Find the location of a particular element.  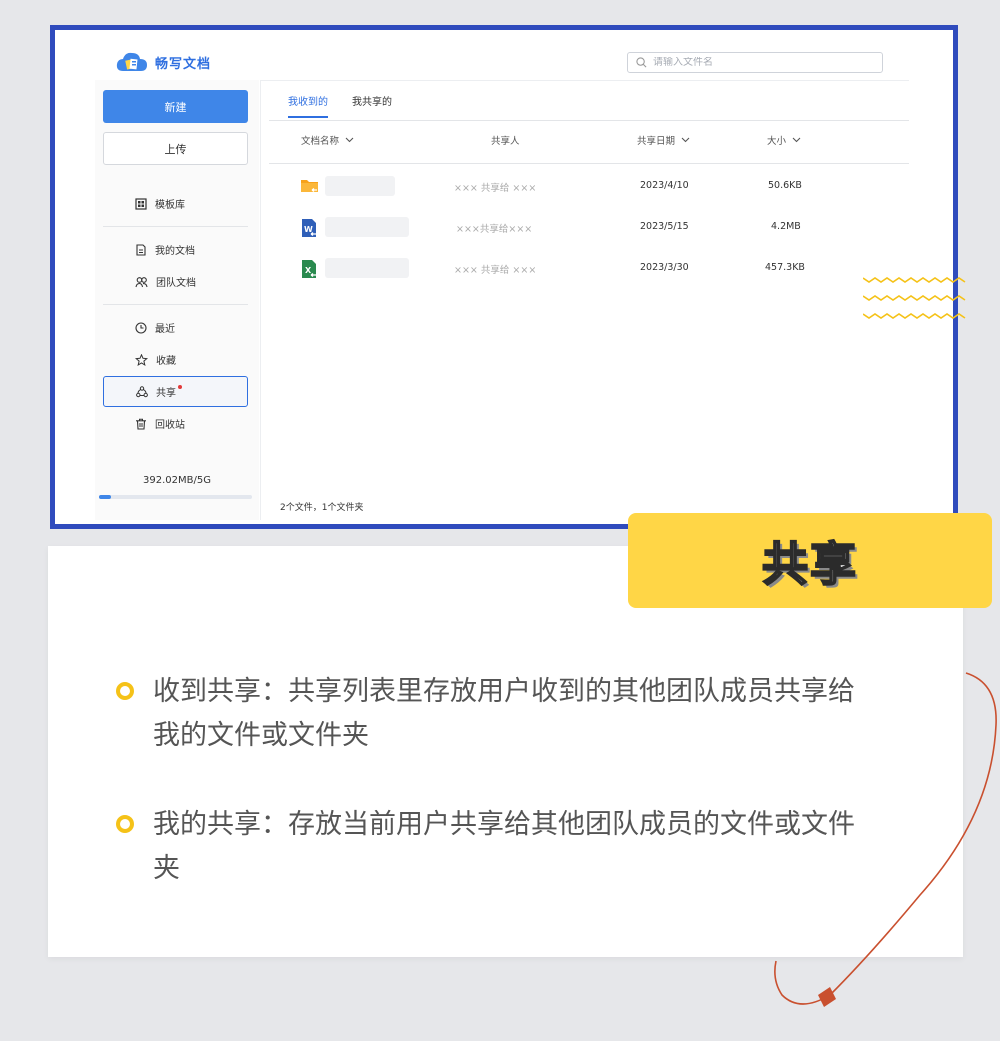

table-header-divider is located at coordinates (589, 163).